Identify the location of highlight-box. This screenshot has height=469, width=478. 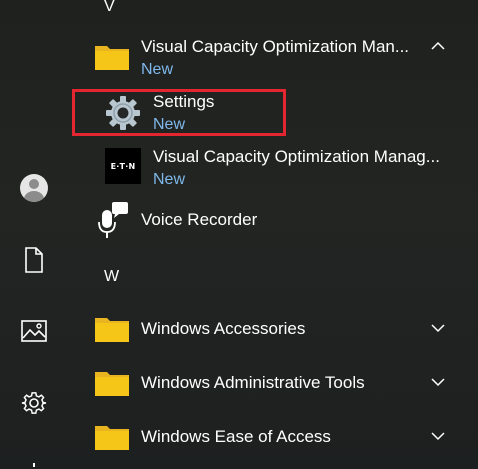
(179, 112).